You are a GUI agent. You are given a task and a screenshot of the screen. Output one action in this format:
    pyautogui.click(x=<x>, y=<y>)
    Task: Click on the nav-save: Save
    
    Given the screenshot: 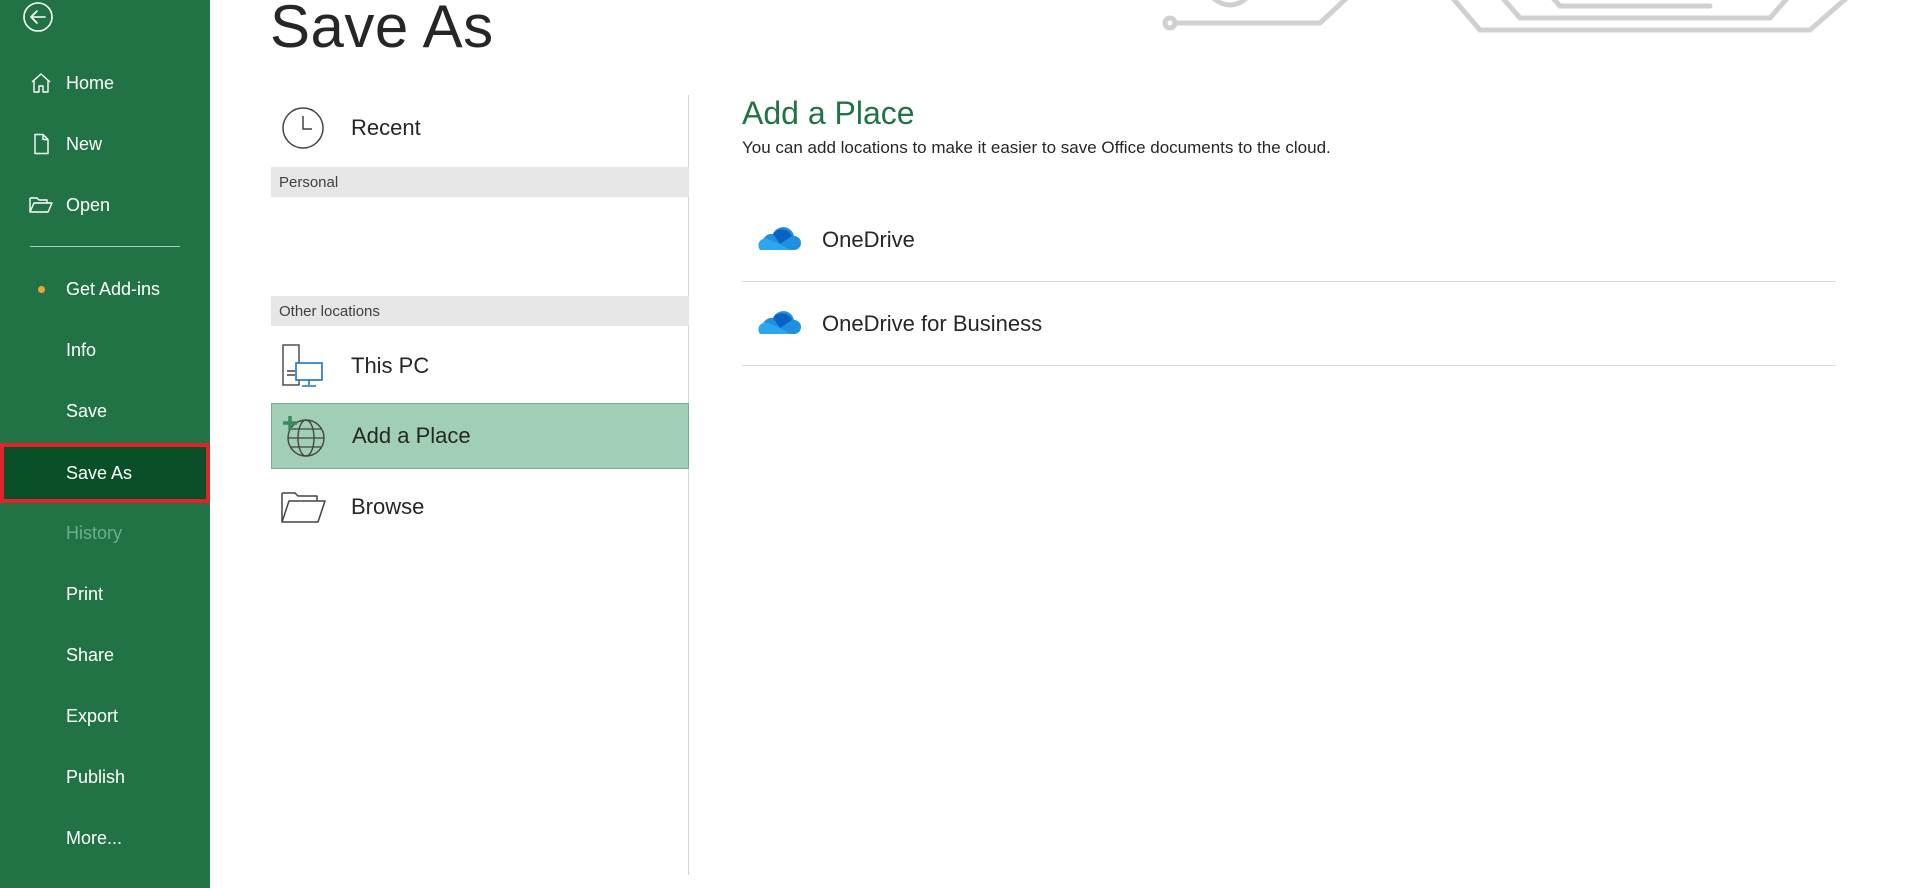 What is the action you would take?
    pyautogui.click(x=105, y=411)
    